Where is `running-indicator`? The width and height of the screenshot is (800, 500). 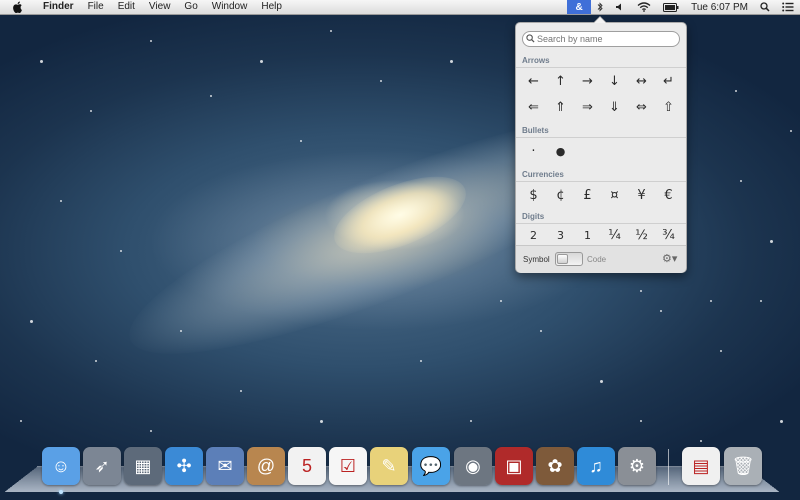 running-indicator is located at coordinates (61, 492).